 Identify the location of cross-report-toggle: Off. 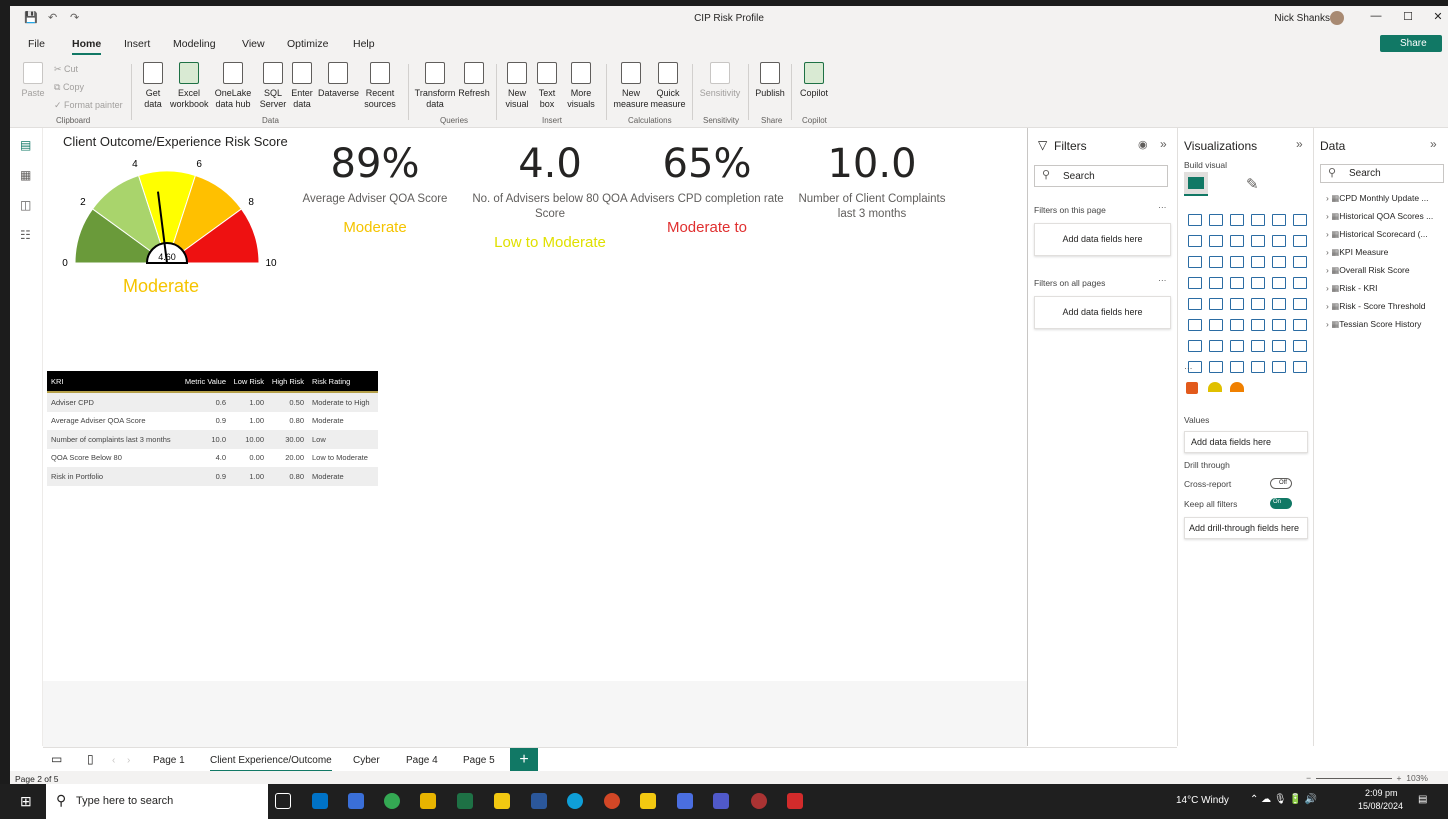
(1281, 483).